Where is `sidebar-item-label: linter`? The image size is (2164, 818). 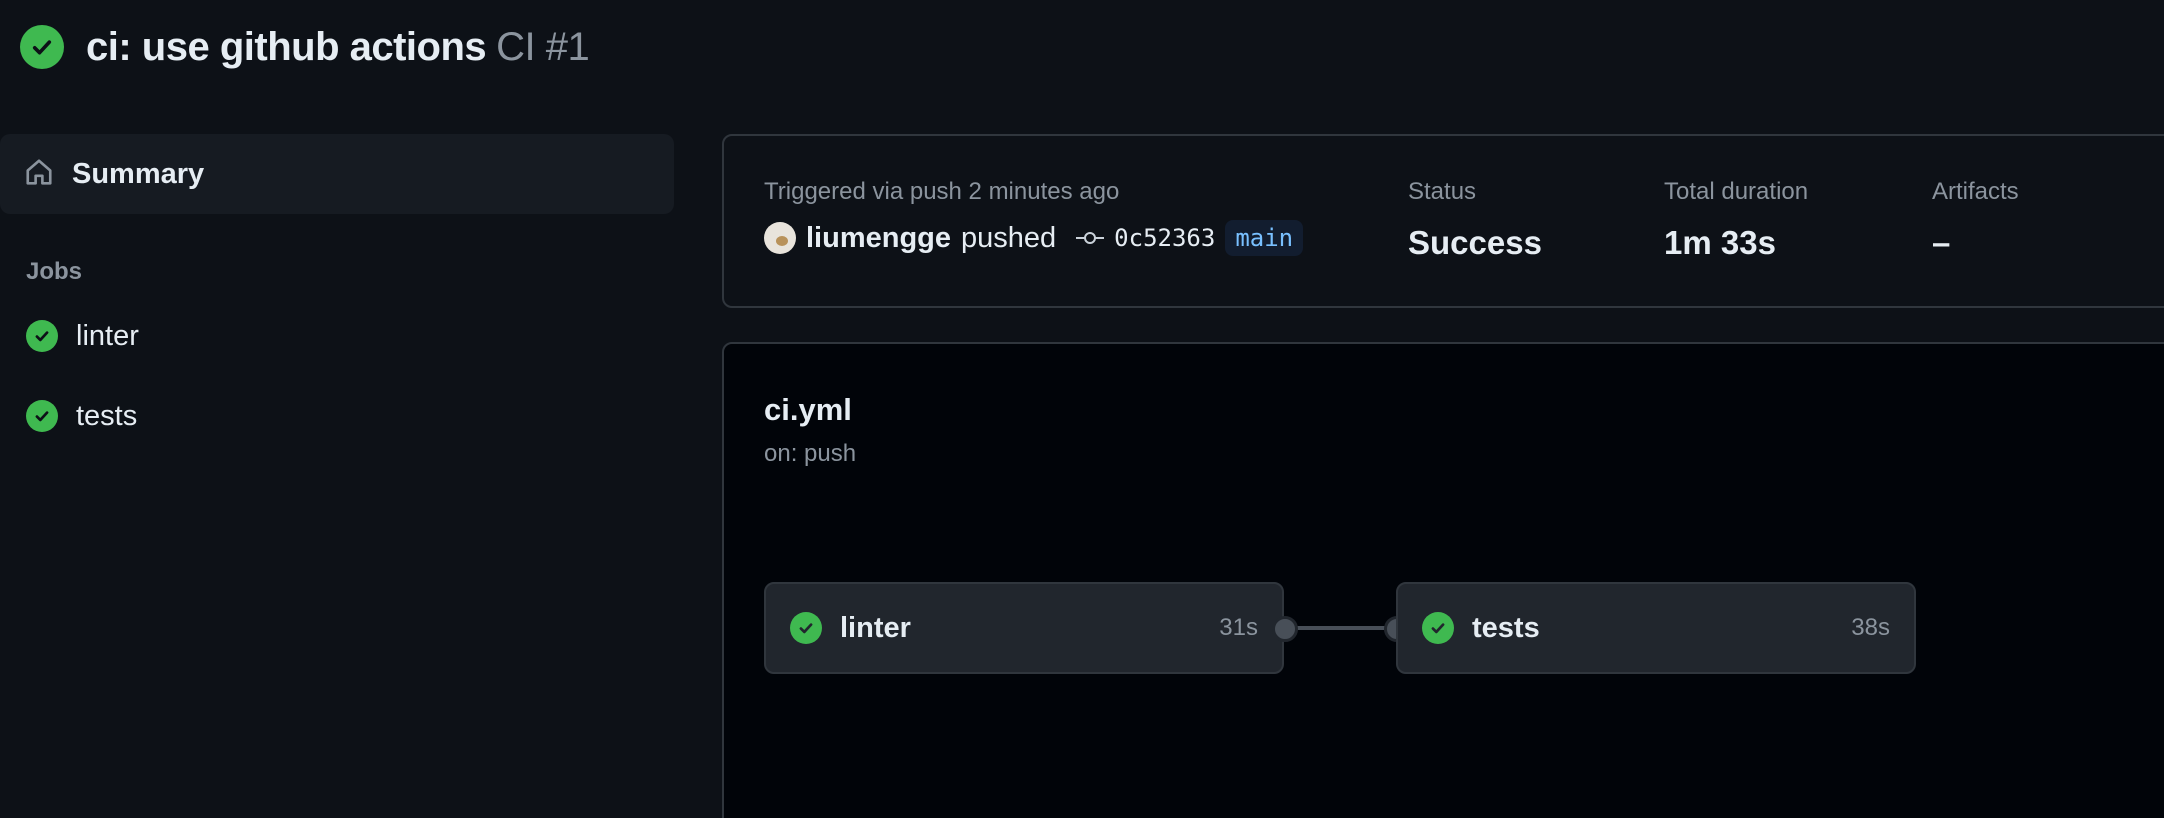
sidebar-item-label: linter is located at coordinates (107, 335).